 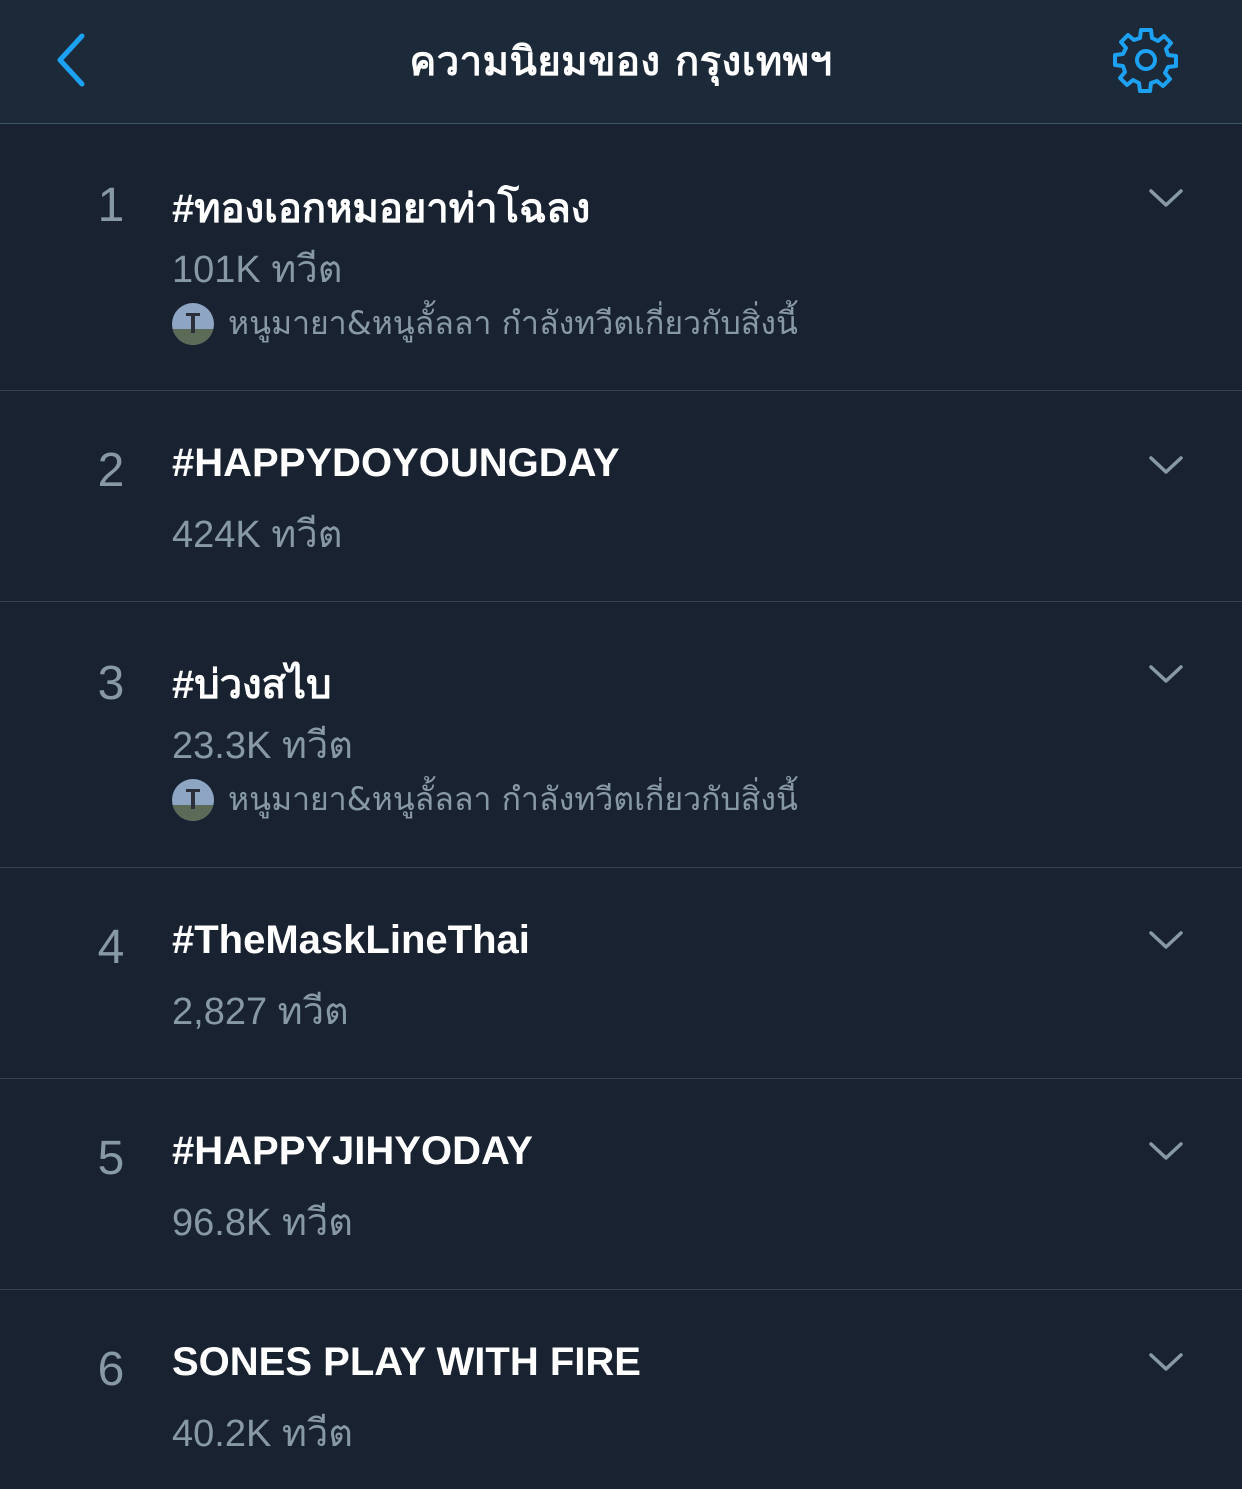 What do you see at coordinates (111, 470) in the screenshot?
I see `trend-rank: 2` at bounding box center [111, 470].